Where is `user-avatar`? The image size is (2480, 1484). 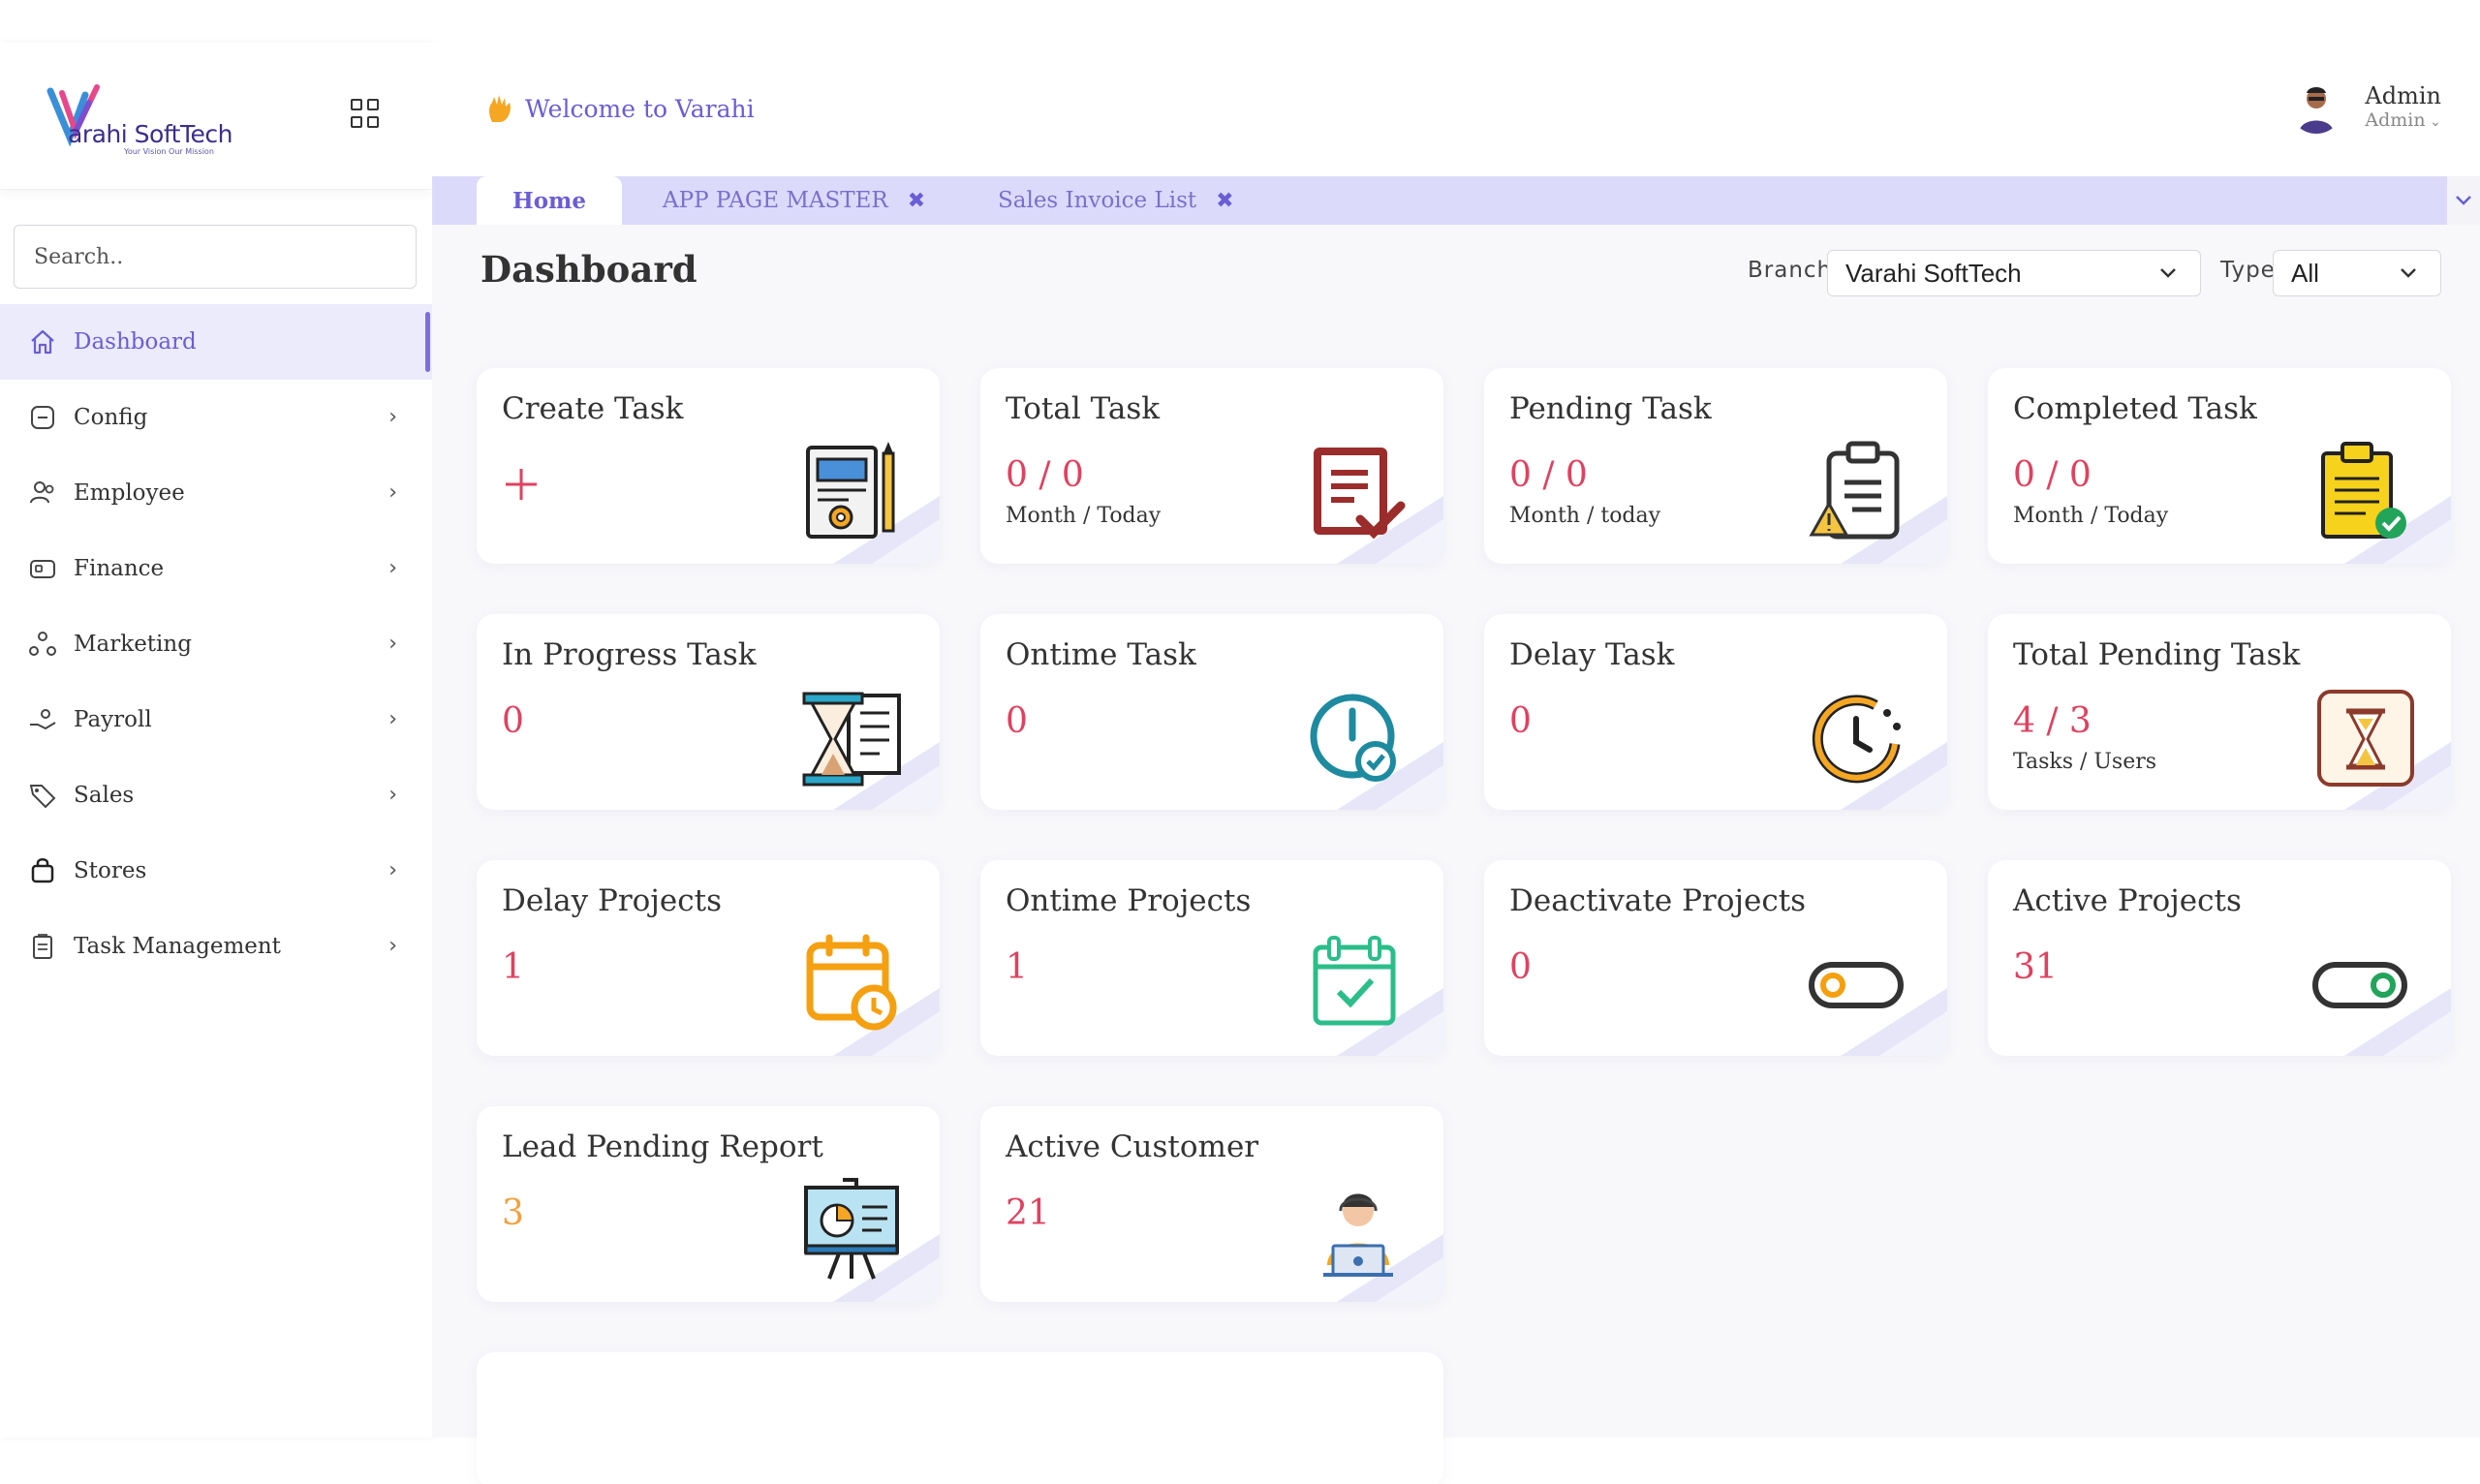 user-avatar is located at coordinates (2316, 106).